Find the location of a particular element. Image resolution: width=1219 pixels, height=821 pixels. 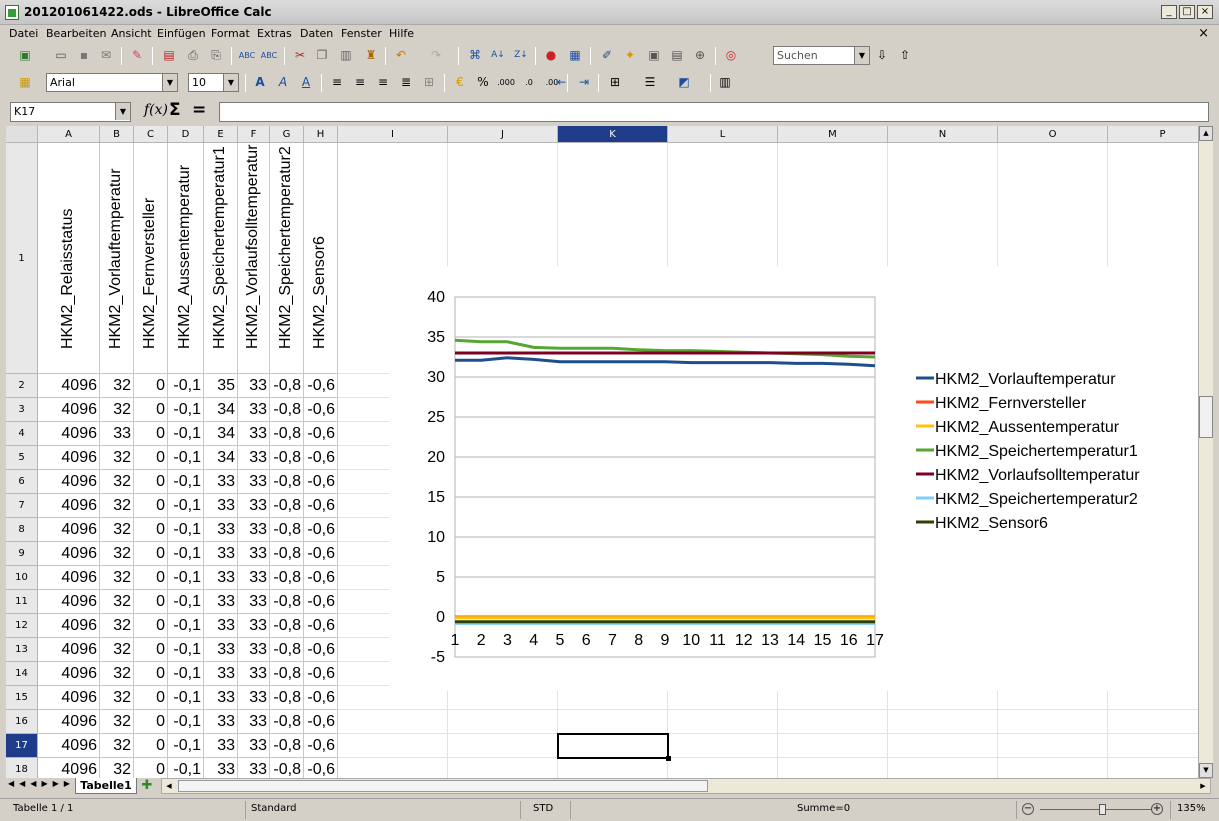

status-page-style: Standard is located at coordinates (274, 808).